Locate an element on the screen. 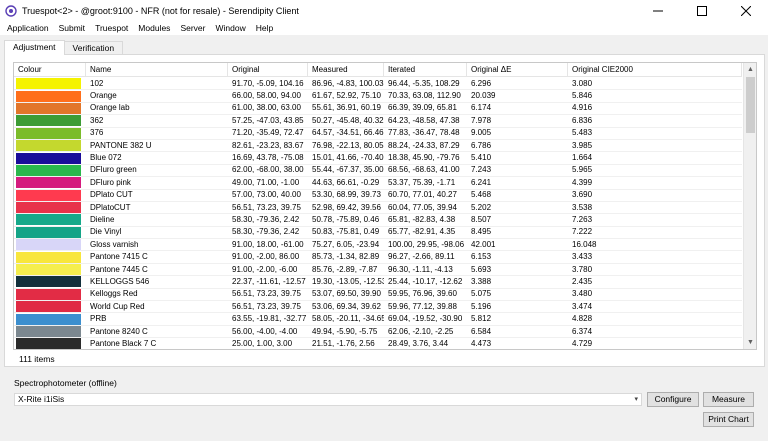 This screenshot has width=768, height=441. cell-measured: 76.98, -22.13, 80.05 is located at coordinates (348, 145).